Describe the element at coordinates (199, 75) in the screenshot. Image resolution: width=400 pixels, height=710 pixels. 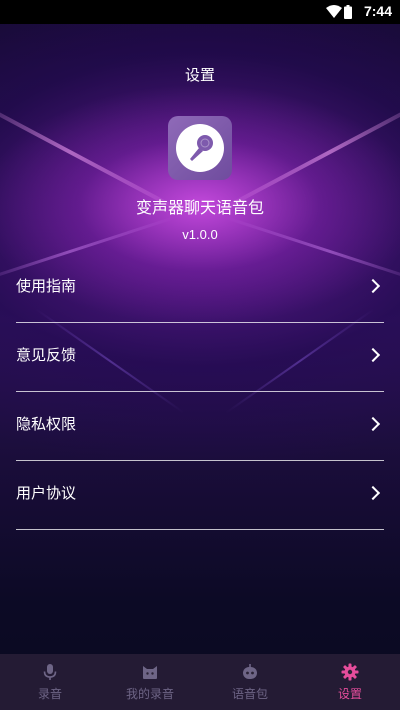
I see `page-title: 设置` at that location.